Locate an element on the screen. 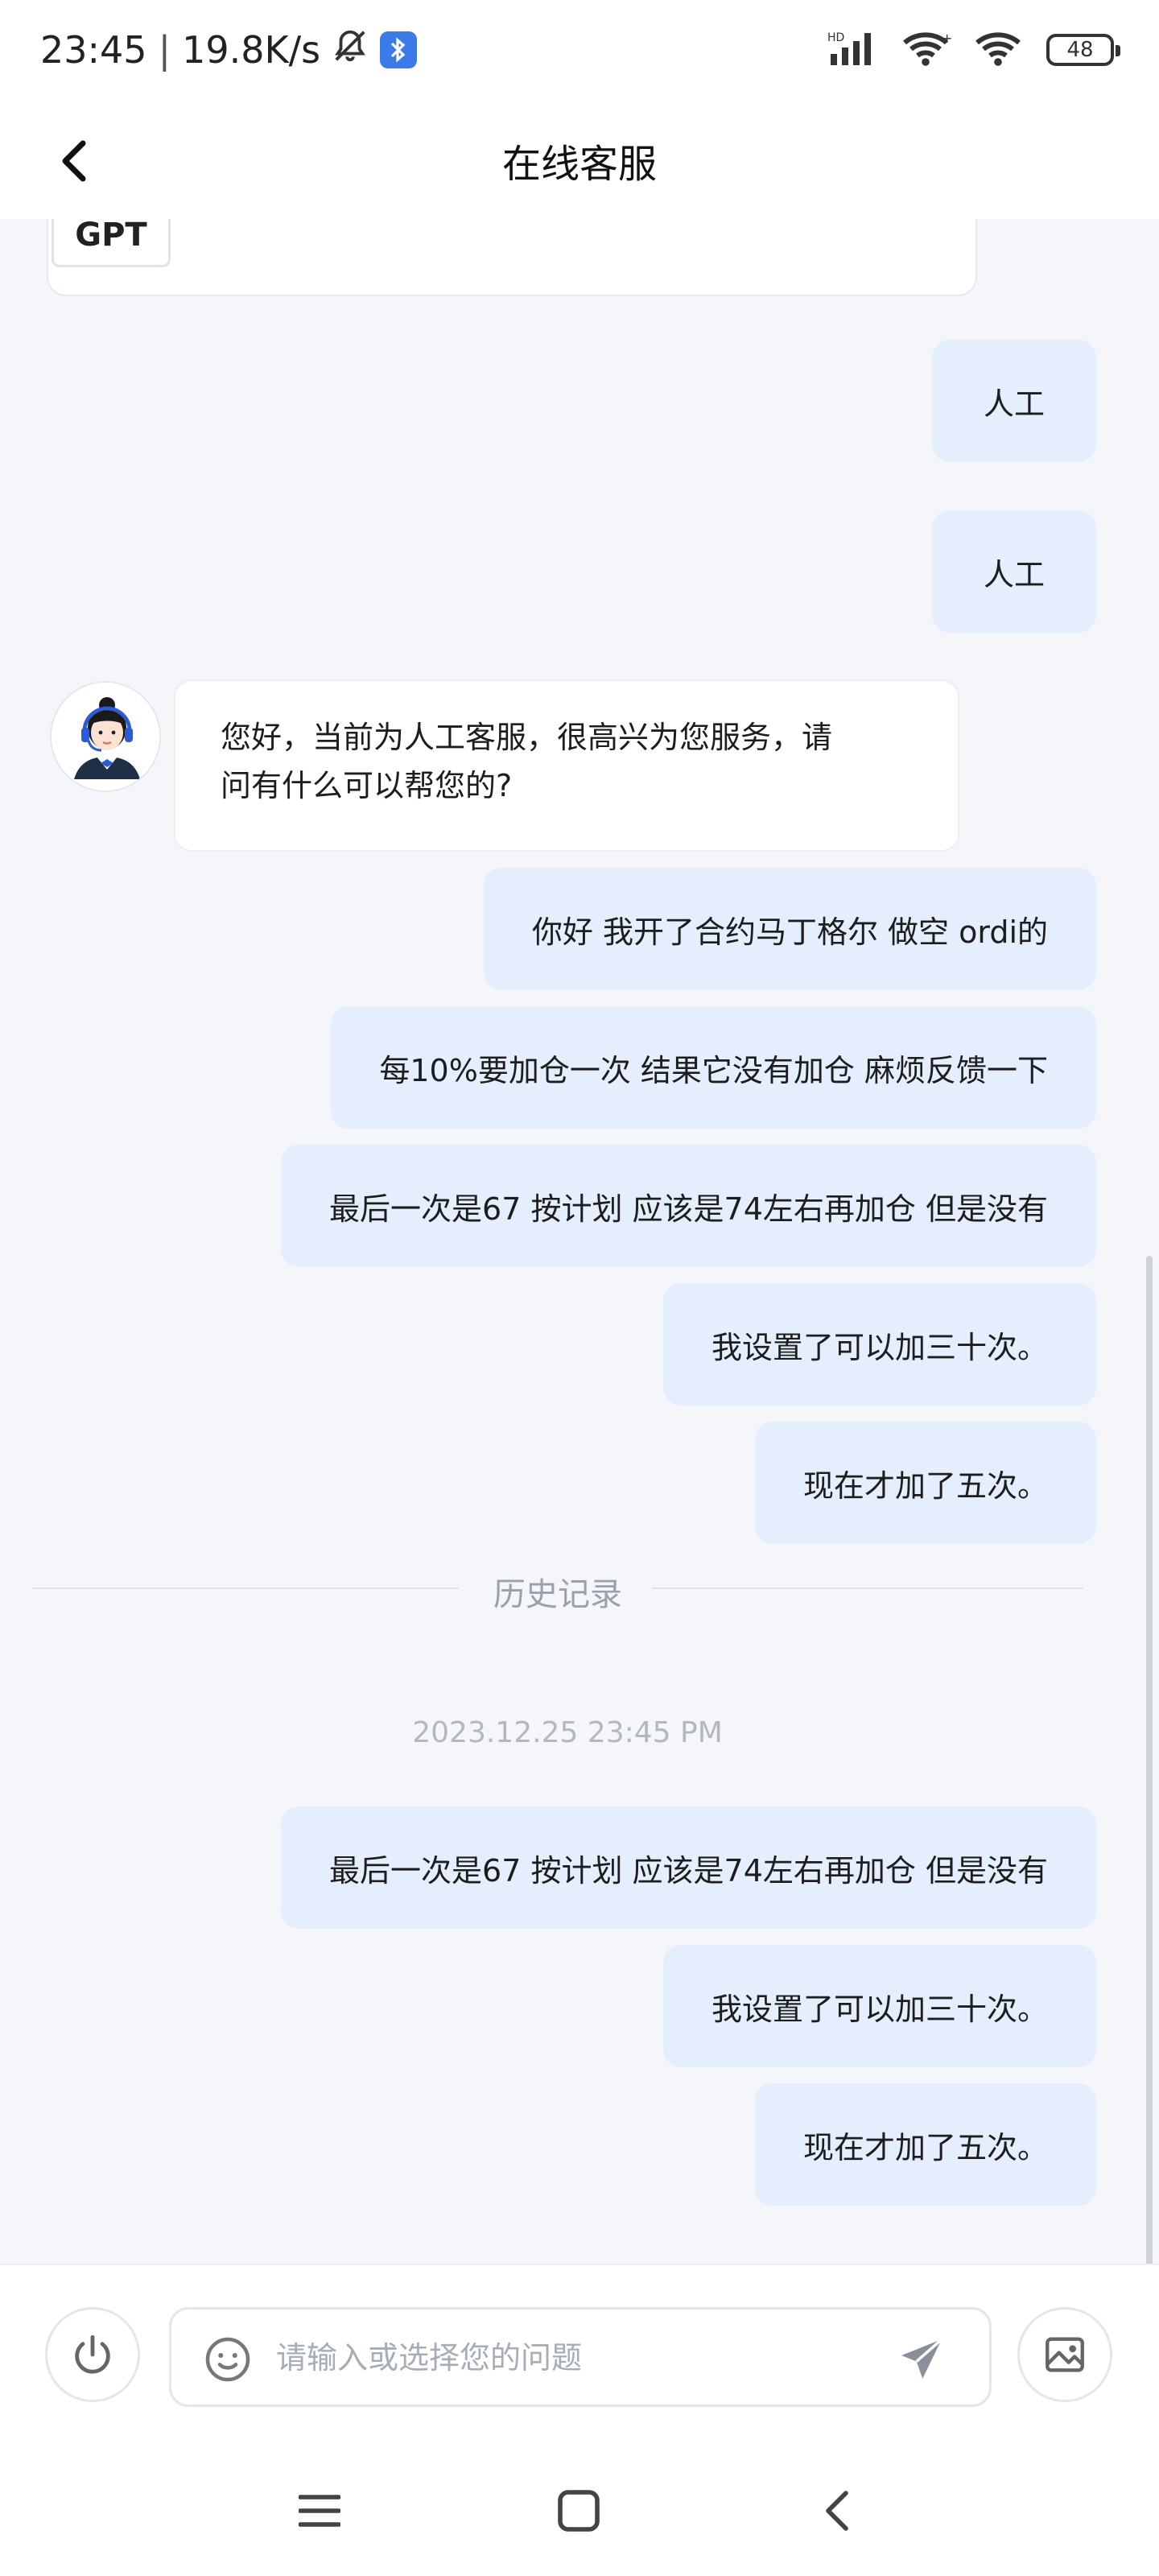 The width and height of the screenshot is (1159, 2576). message-input is located at coordinates (566, 2358).